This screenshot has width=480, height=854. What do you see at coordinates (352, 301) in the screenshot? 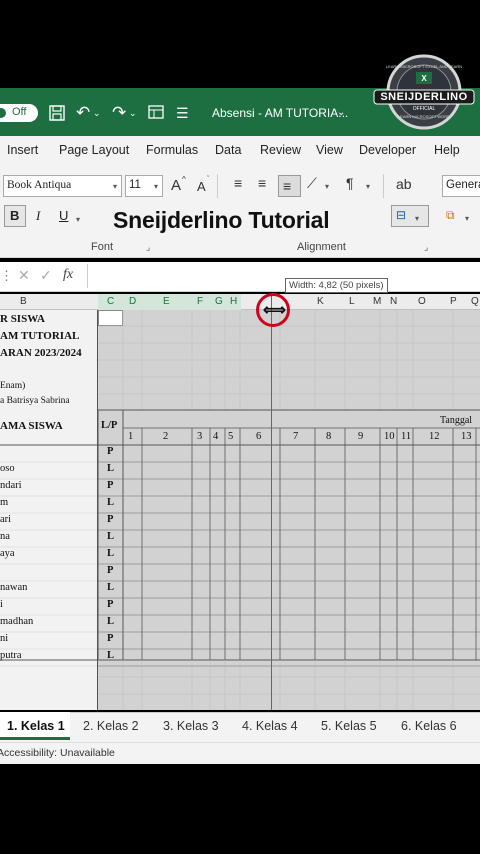
I see `col-header-l: L` at bounding box center [352, 301].